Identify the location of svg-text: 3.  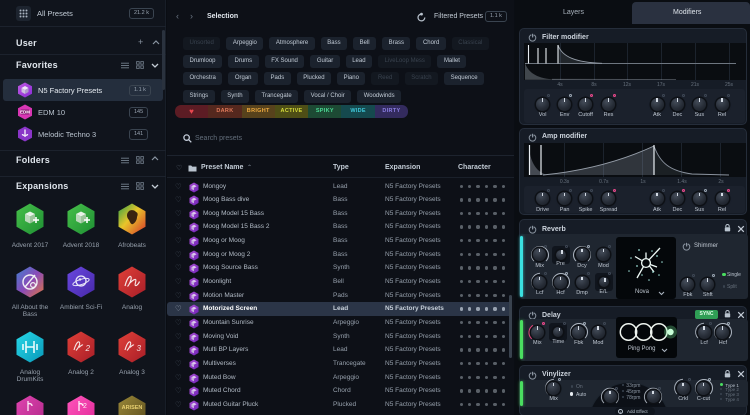
(139, 348).